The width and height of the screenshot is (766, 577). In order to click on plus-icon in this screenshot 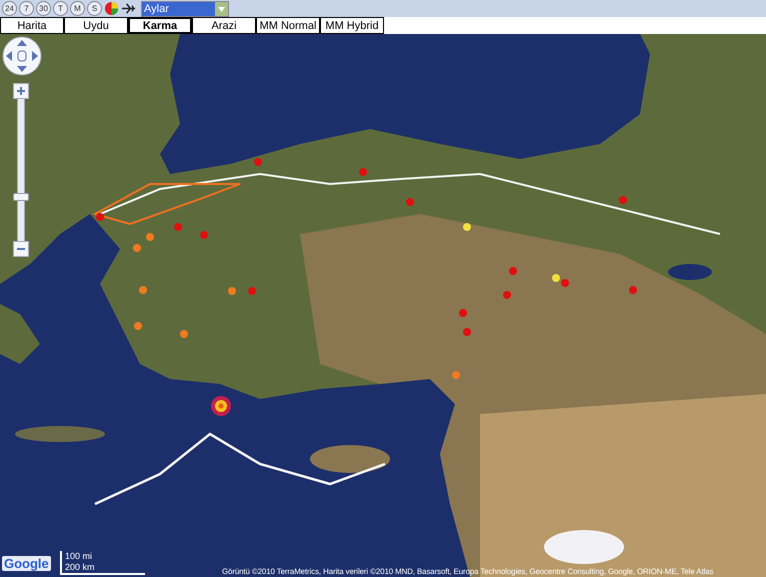, I will do `click(21, 91)`.